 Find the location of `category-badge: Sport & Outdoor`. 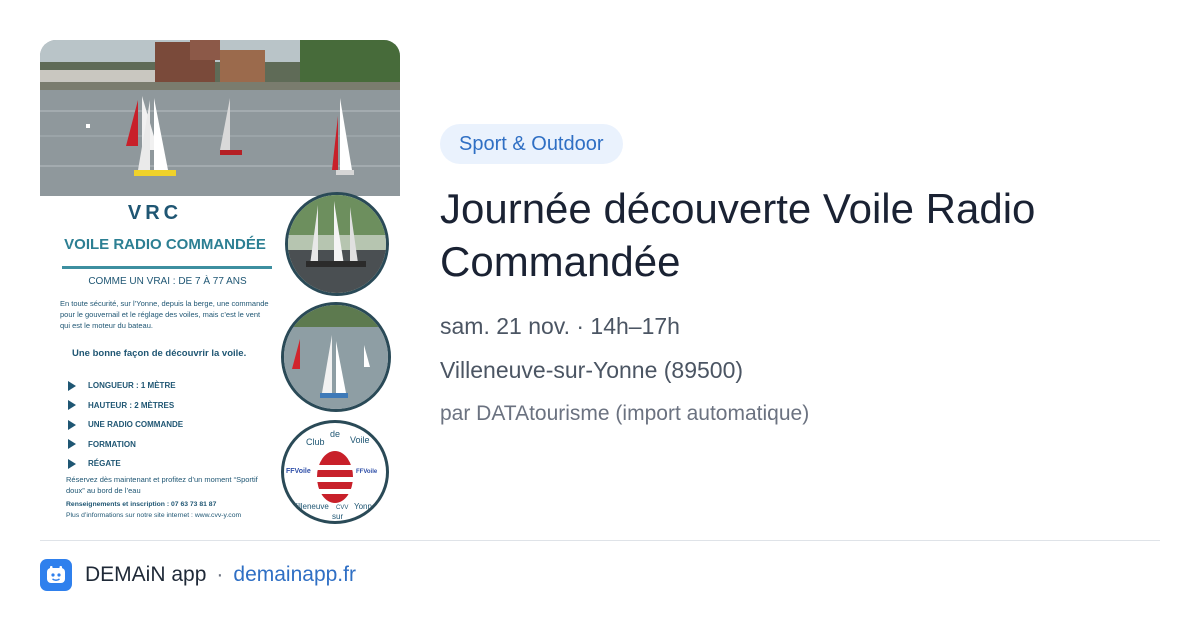

category-badge: Sport & Outdoor is located at coordinates (531, 144).